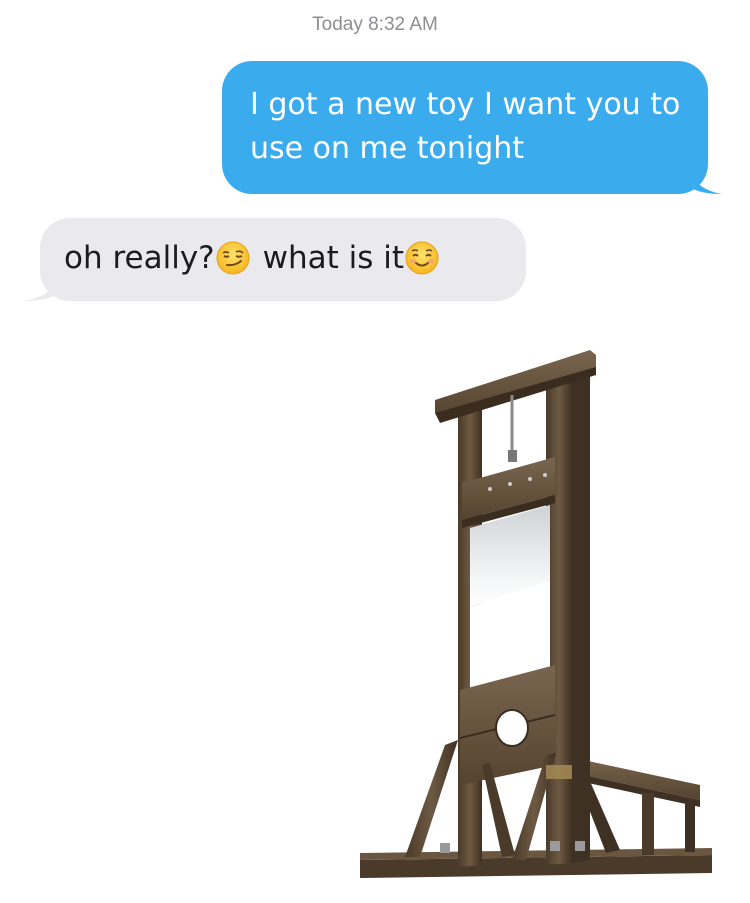 This screenshot has width=750, height=903. I want to click on sent-bubble-tail, so click(705, 179).